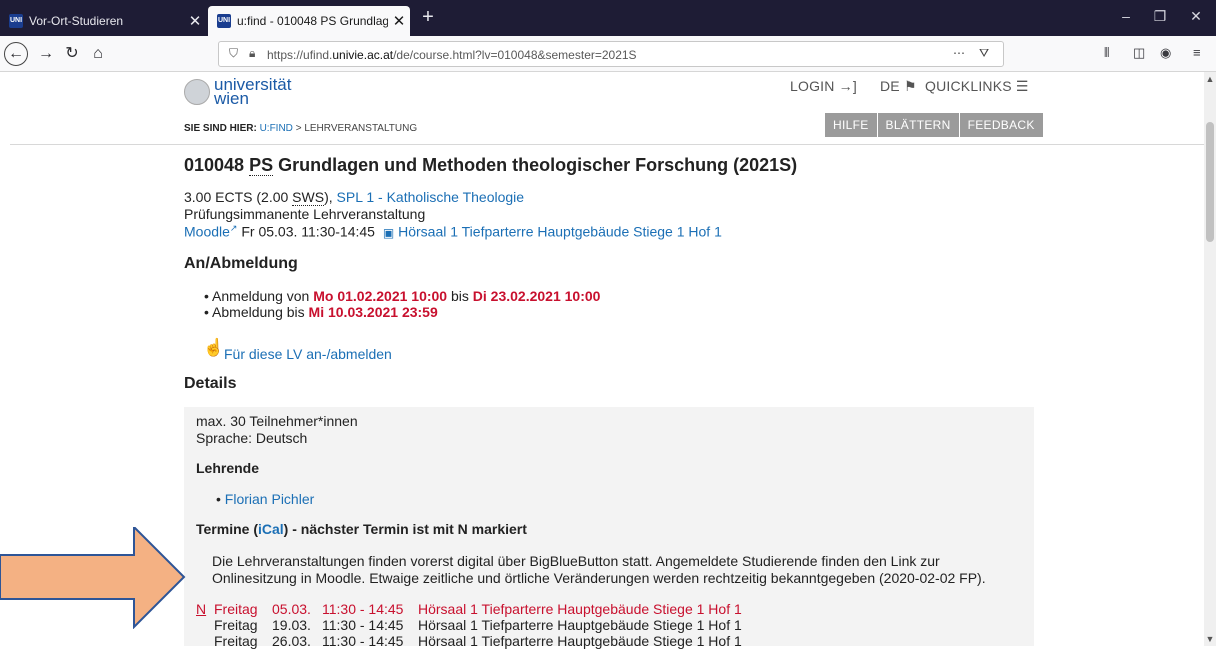 This screenshot has width=1216, height=649. I want to click on moodle-link: Moodle, so click(207, 232).